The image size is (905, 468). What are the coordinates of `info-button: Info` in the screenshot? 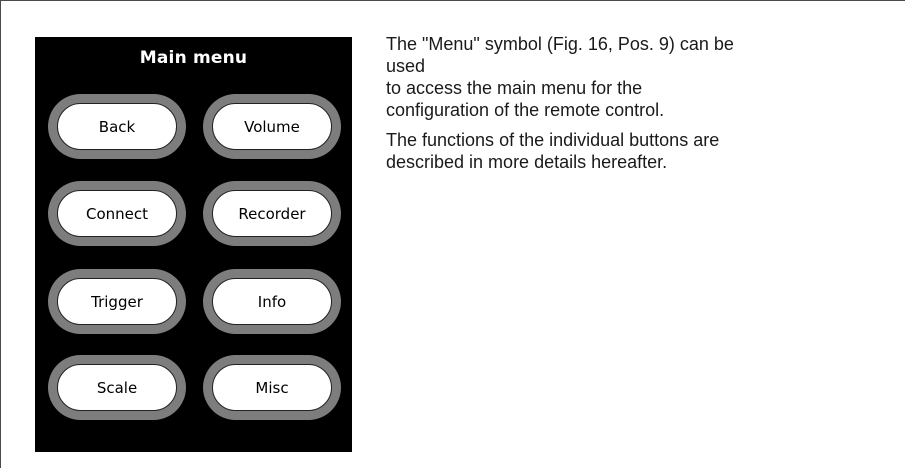 It's located at (272, 301).